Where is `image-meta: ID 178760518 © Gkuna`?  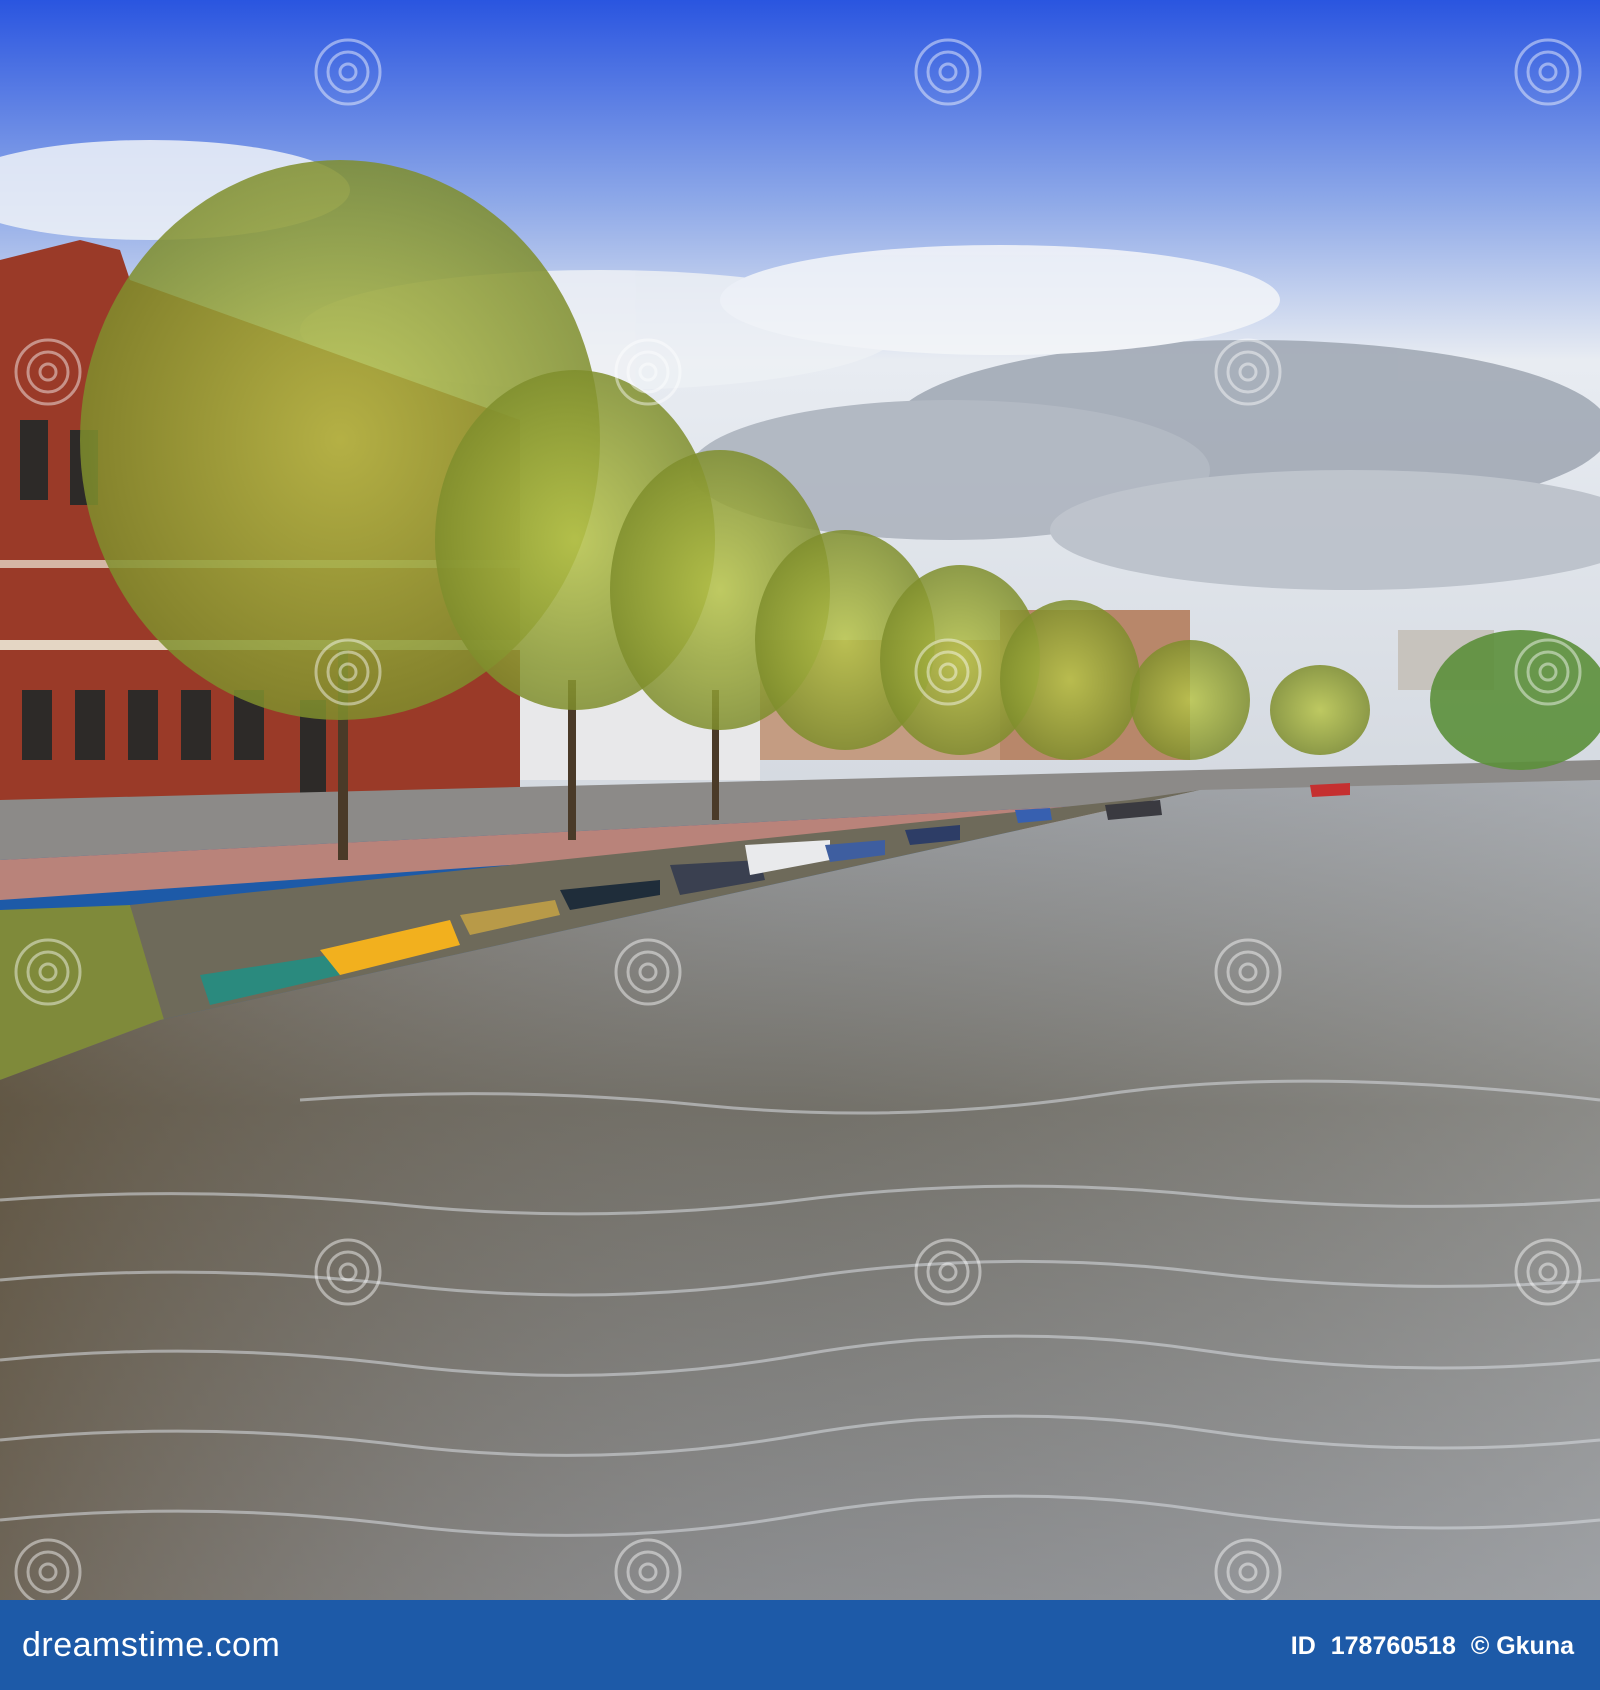 image-meta: ID 178760518 © Gkuna is located at coordinates (1428, 1646).